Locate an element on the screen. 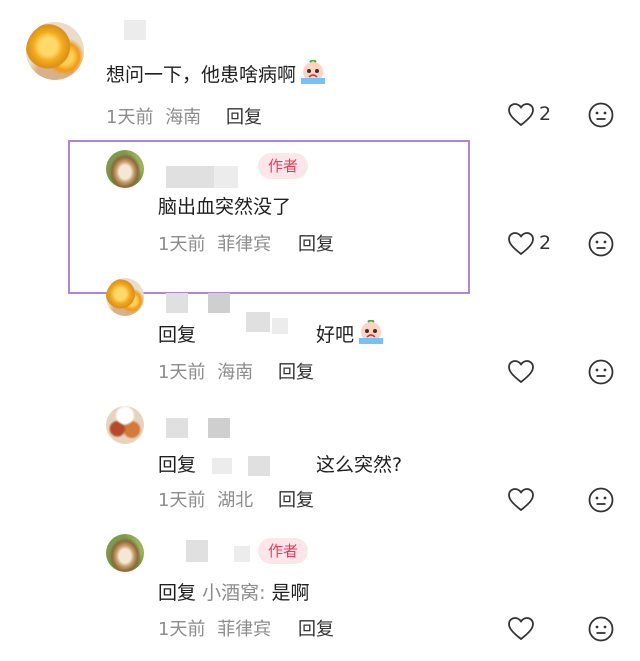  comment-text: 想问一下，他患啥病啊 is located at coordinates (217, 75).